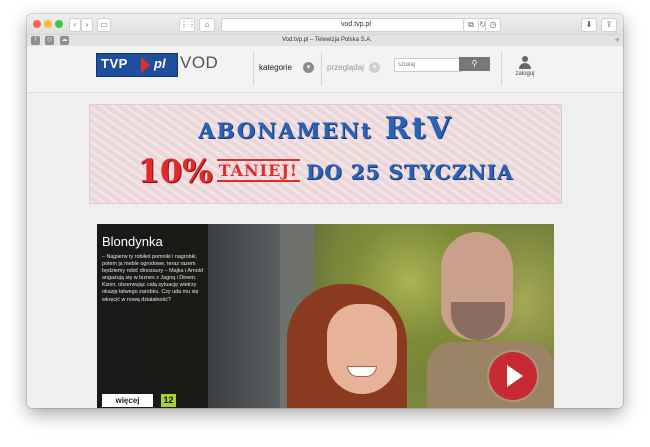 This screenshot has height=447, width=650. What do you see at coordinates (160, 63) in the screenshot?
I see `logo-suffix: pl` at bounding box center [160, 63].